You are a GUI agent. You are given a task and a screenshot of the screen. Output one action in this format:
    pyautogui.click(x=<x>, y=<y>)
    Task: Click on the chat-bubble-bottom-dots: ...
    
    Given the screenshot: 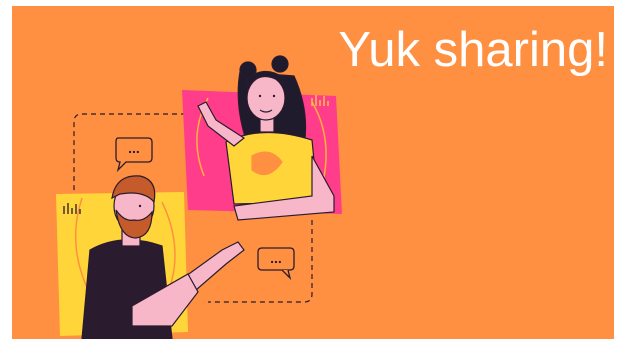 What is the action you would take?
    pyautogui.click(x=276, y=258)
    